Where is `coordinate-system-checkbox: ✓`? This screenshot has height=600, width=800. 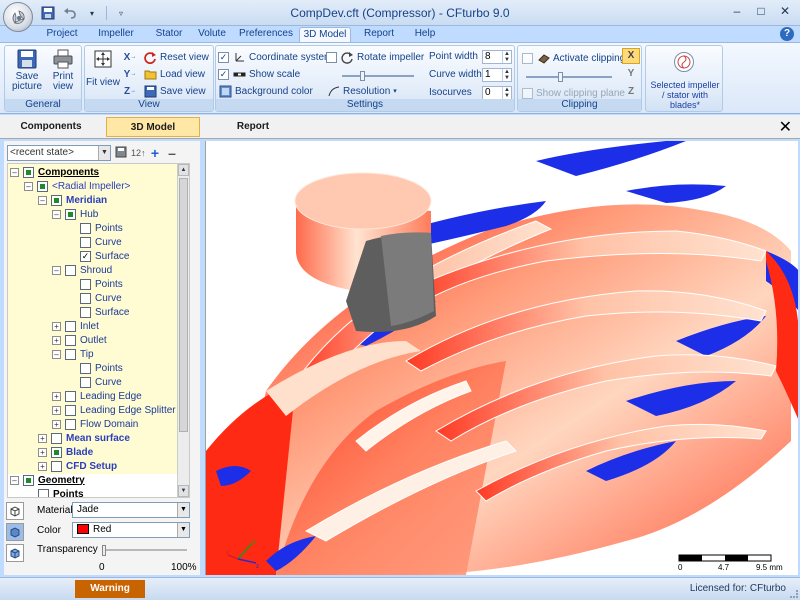
coordinate-system-checkbox: ✓ is located at coordinates (223, 57).